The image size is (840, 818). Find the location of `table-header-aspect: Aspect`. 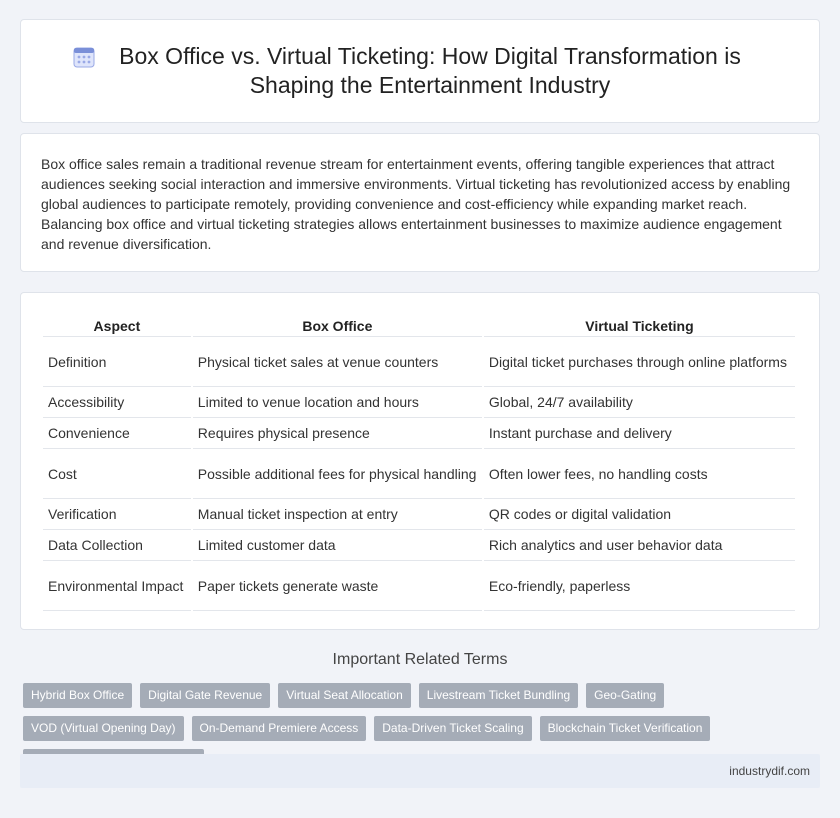

table-header-aspect: Aspect is located at coordinates (117, 326).